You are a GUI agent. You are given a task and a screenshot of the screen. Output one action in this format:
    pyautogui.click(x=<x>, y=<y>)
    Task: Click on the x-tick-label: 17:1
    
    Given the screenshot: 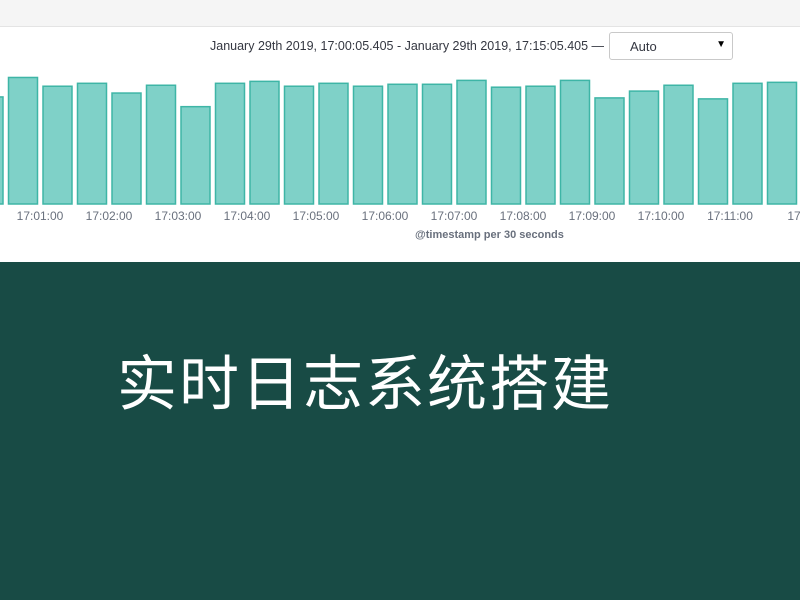 What is the action you would take?
    pyautogui.click(x=793, y=216)
    